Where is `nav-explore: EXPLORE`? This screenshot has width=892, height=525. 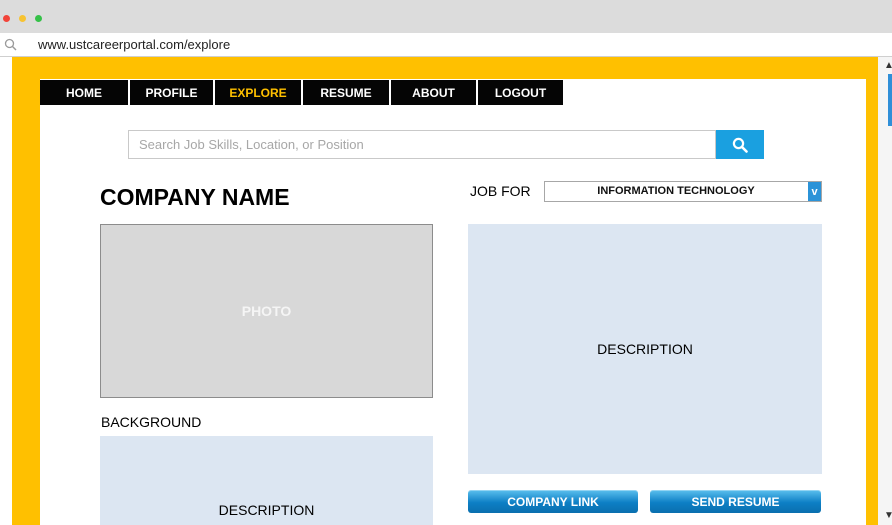 nav-explore: EXPLORE is located at coordinates (258, 92).